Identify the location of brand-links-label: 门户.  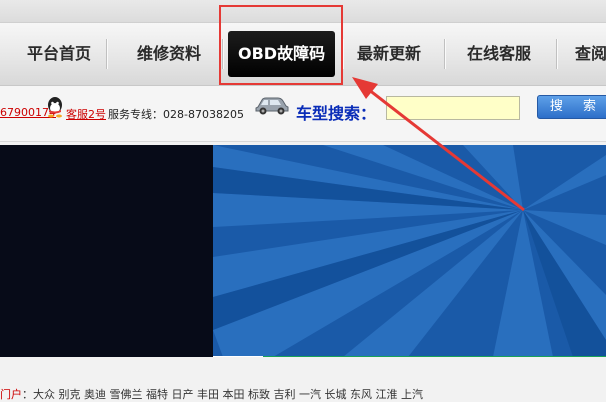
(11, 394).